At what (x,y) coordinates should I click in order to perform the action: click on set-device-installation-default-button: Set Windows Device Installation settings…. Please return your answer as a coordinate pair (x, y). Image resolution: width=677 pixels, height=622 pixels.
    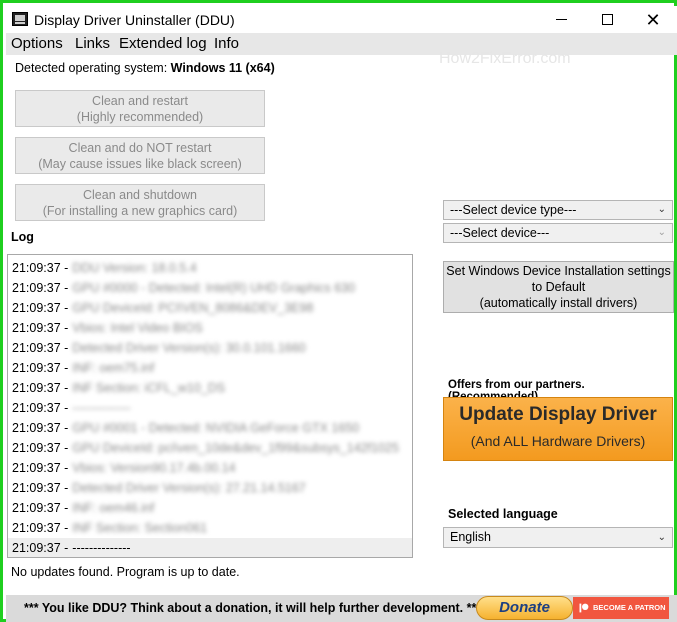
    Looking at the image, I should click on (558, 287).